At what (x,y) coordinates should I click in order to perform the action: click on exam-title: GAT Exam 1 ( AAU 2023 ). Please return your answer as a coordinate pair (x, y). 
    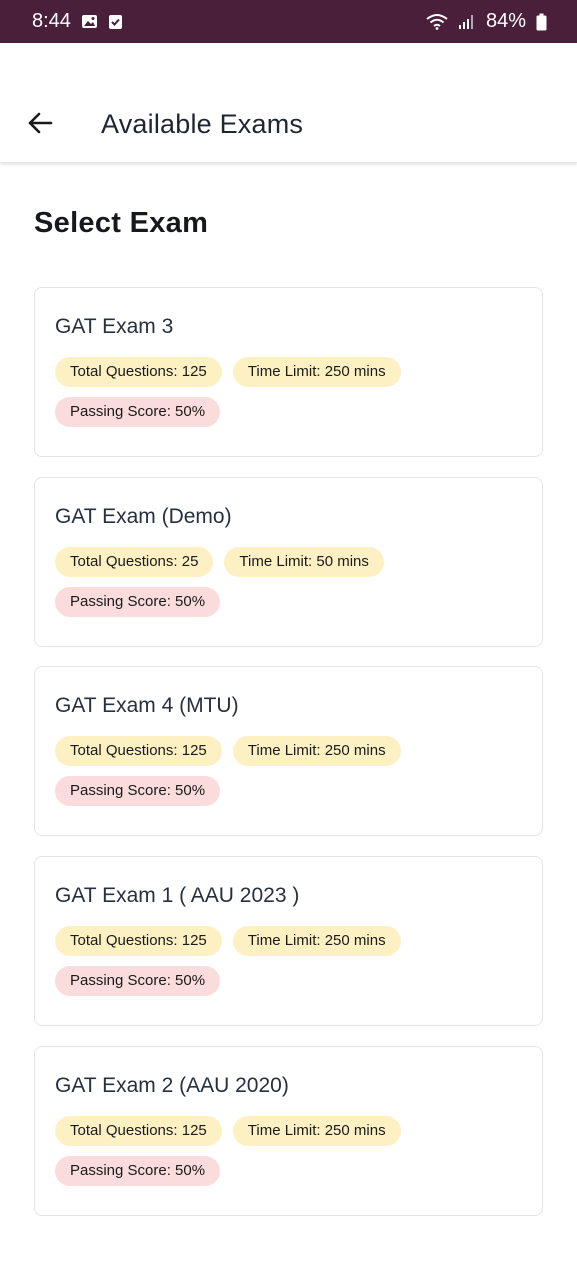
    Looking at the image, I should click on (177, 895).